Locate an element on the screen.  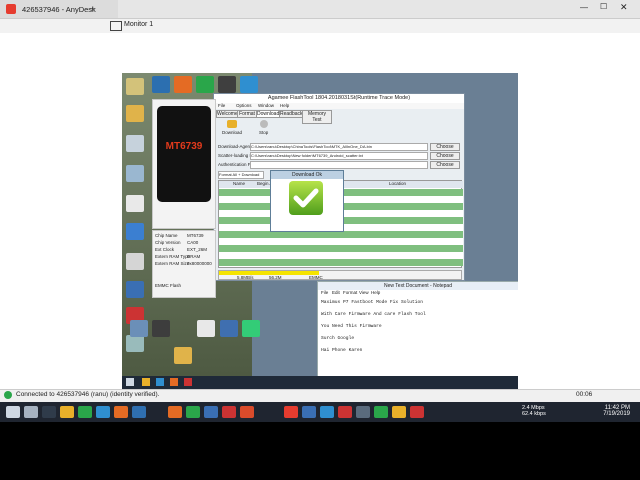
host-taskbar: 2.4 Mbps 62.4 kbps 11:42 PM 7/19/2019 is located at coordinates (320, 412).